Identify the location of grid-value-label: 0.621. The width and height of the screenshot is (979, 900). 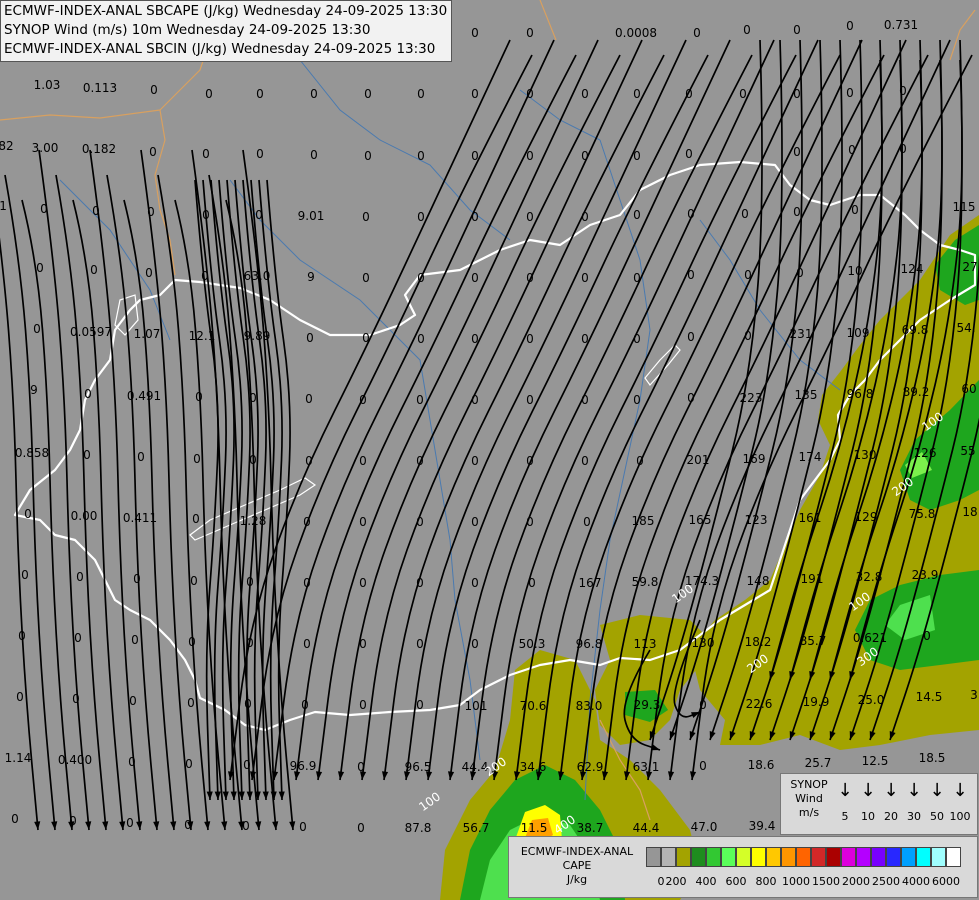
(870, 638).